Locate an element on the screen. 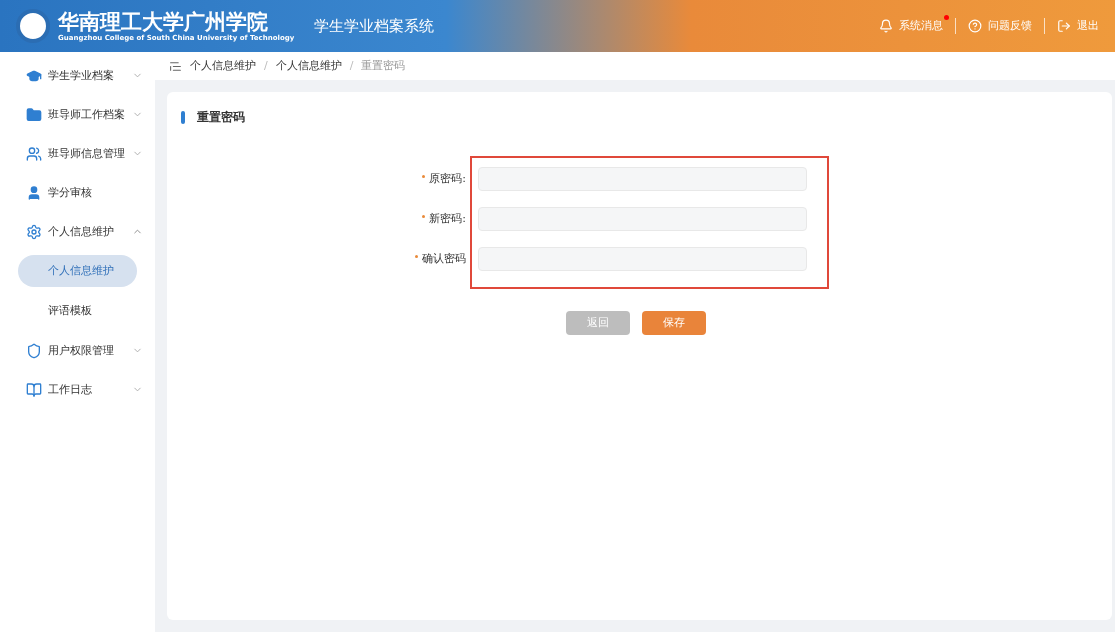 The image size is (1115, 632). gear-icon is located at coordinates (34, 231).